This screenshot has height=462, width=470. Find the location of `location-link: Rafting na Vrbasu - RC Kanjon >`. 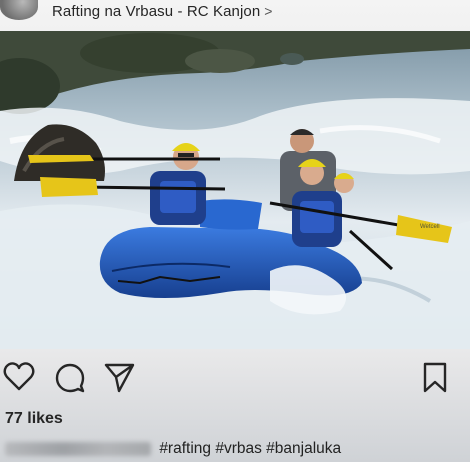

location-link: Rafting na Vrbasu - RC Kanjon > is located at coordinates (162, 11).